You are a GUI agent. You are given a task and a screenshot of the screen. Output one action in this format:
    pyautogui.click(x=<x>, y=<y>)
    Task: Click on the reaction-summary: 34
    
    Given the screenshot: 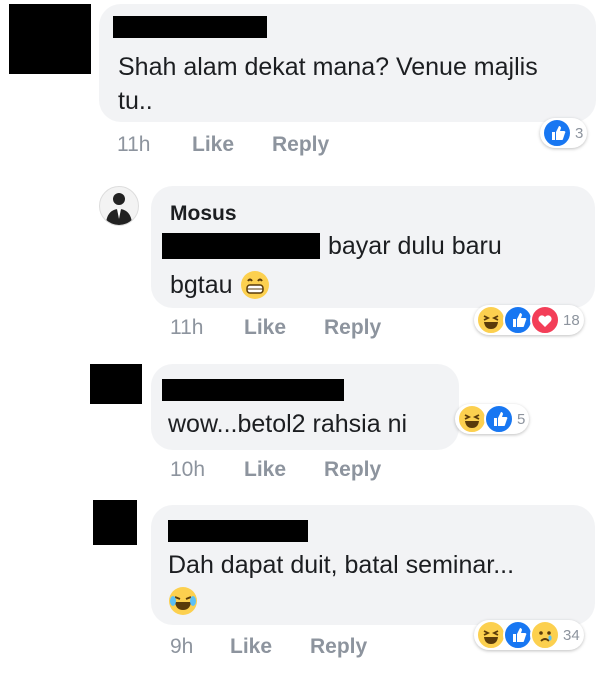 What is the action you would take?
    pyautogui.click(x=529, y=635)
    